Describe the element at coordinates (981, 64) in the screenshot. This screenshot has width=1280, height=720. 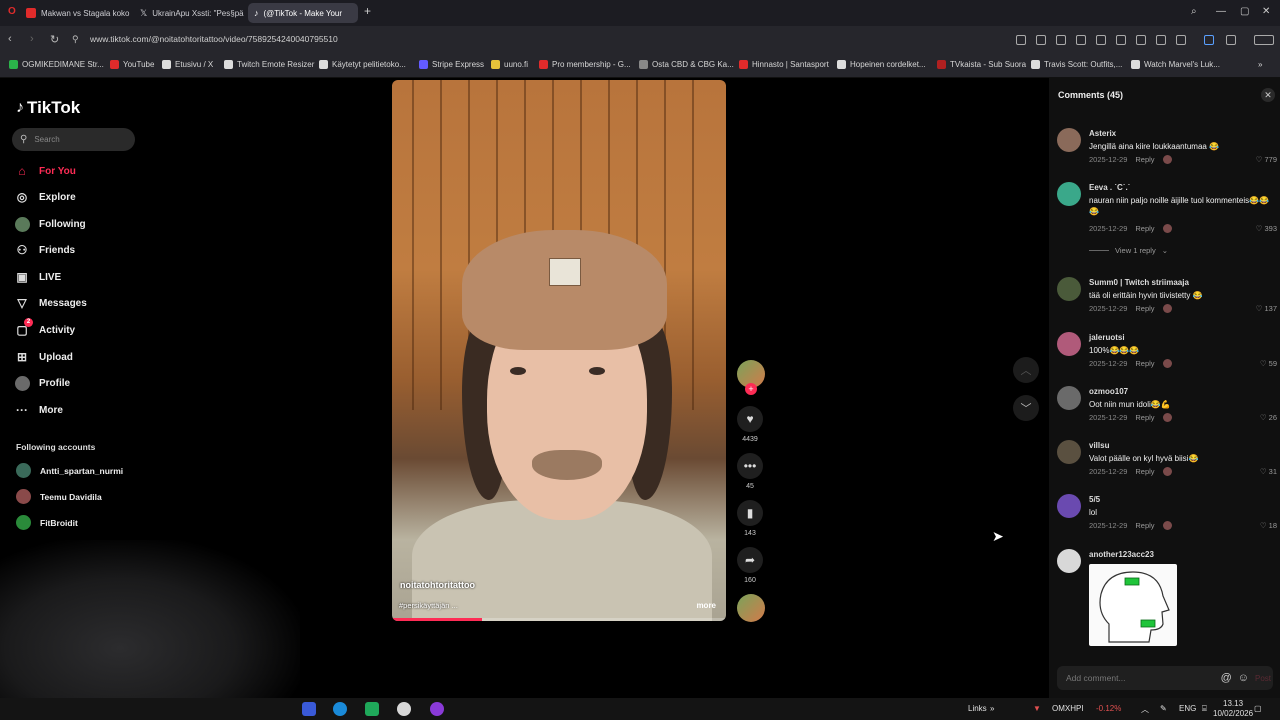
I see `bookmark: TVkaista - Sub Suora` at that location.